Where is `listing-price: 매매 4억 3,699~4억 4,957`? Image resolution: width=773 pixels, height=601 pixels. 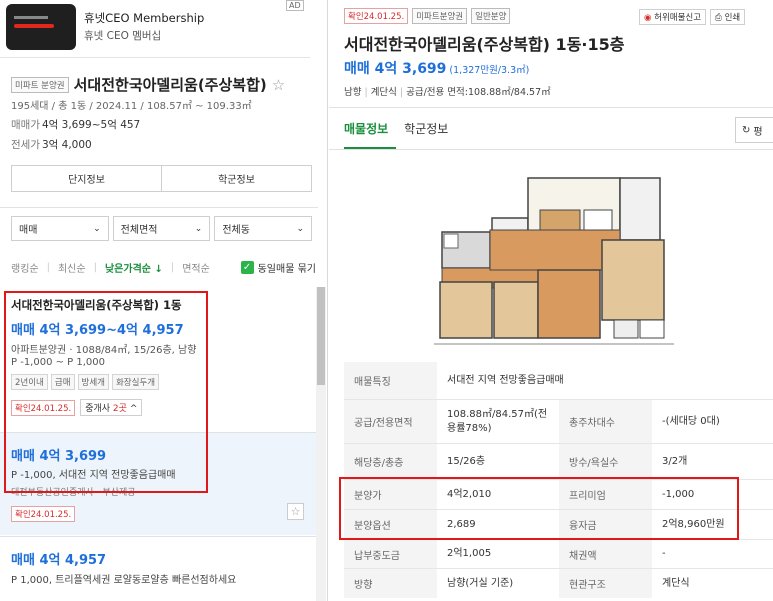 listing-price: 매매 4억 3,699~4억 4,957 is located at coordinates (97, 330).